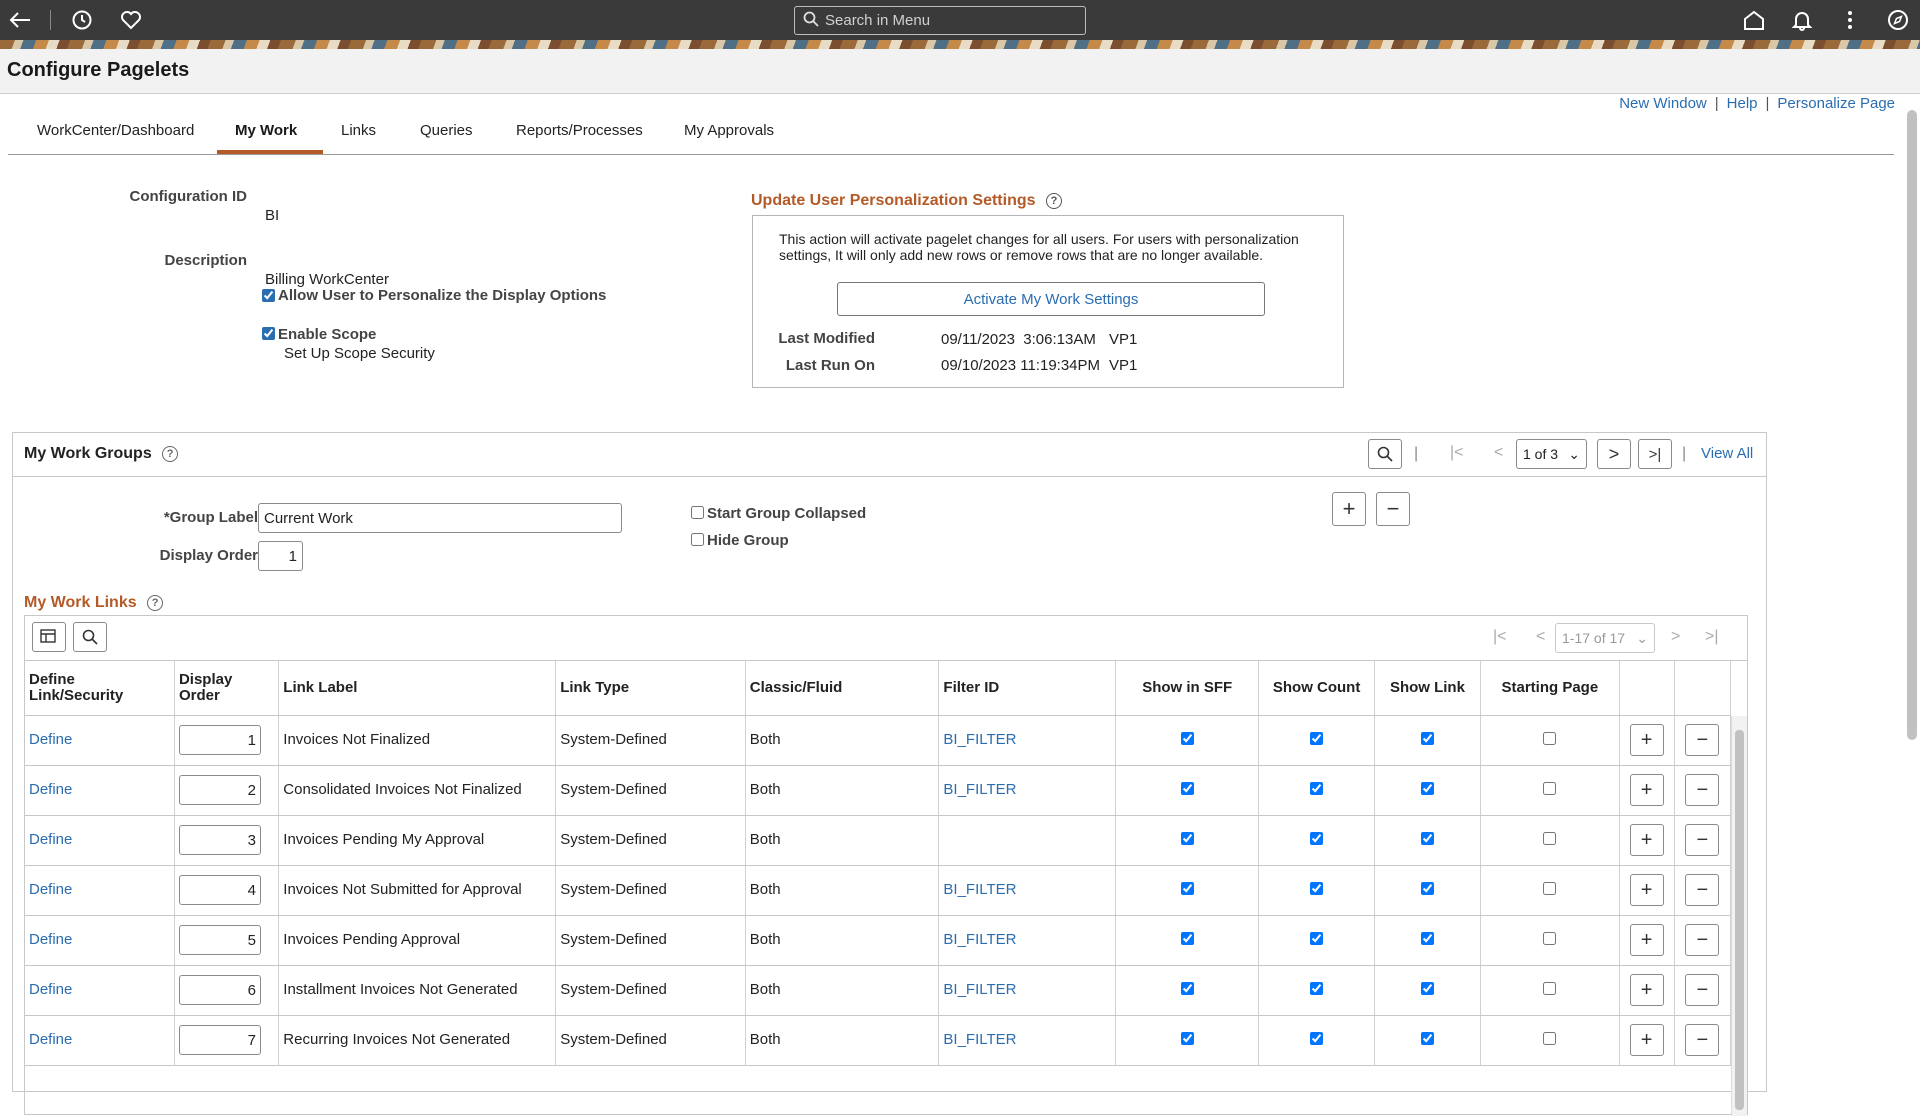 The width and height of the screenshot is (1920, 1116). I want to click on page-vertical-scrollbar, so click(1911, 595).